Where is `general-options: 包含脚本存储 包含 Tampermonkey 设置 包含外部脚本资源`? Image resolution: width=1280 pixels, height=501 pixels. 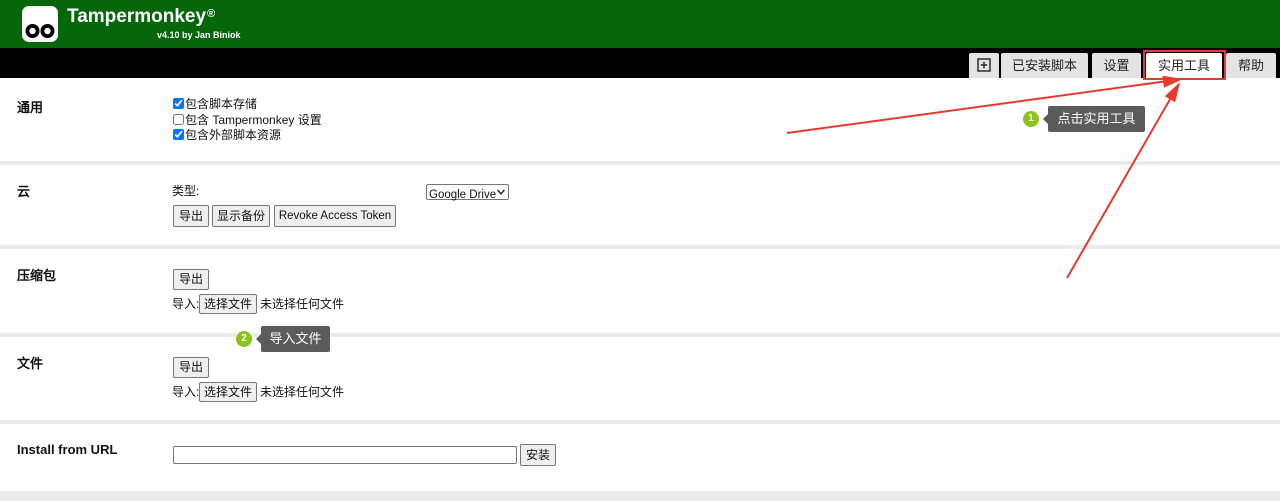 general-options: 包含脚本存储 包含 Tampermonkey 设置 包含外部脚本资源 is located at coordinates (247, 120).